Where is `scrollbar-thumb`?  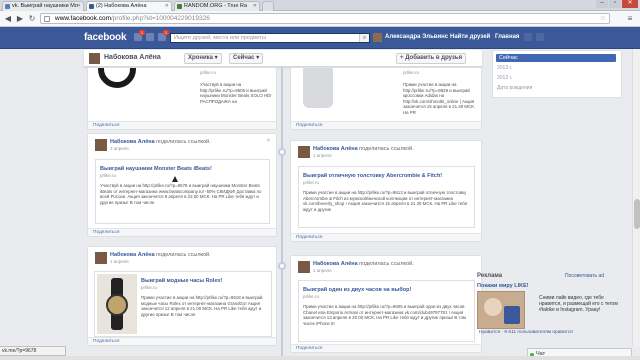 scrollbar-thumb is located at coordinates (637, 214).